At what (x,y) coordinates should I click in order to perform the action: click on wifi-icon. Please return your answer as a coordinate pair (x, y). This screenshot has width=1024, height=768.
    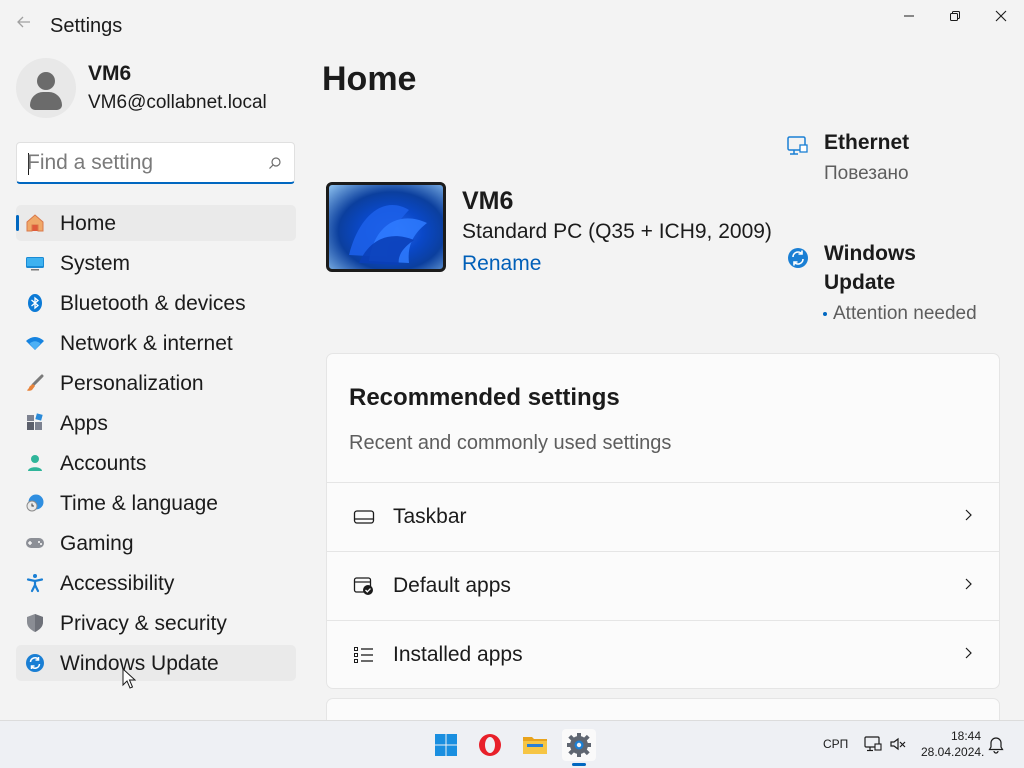
    Looking at the image, I should click on (35, 343).